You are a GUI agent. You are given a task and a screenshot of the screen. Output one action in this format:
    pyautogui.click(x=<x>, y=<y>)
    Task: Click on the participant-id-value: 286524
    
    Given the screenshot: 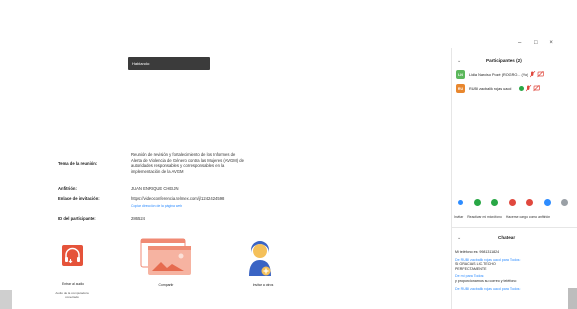 What is the action you would take?
    pyautogui.click(x=138, y=218)
    